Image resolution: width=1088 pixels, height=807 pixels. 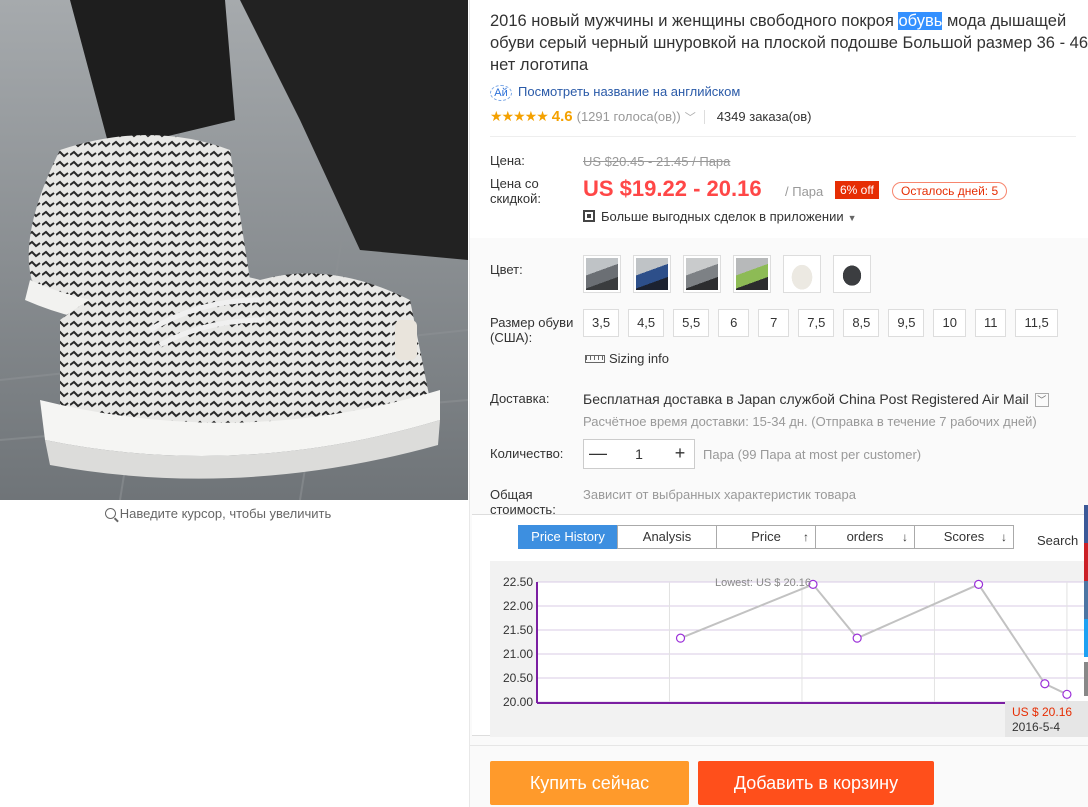 What do you see at coordinates (1086, 600) in the screenshot?
I see `vk-share-icon` at bounding box center [1086, 600].